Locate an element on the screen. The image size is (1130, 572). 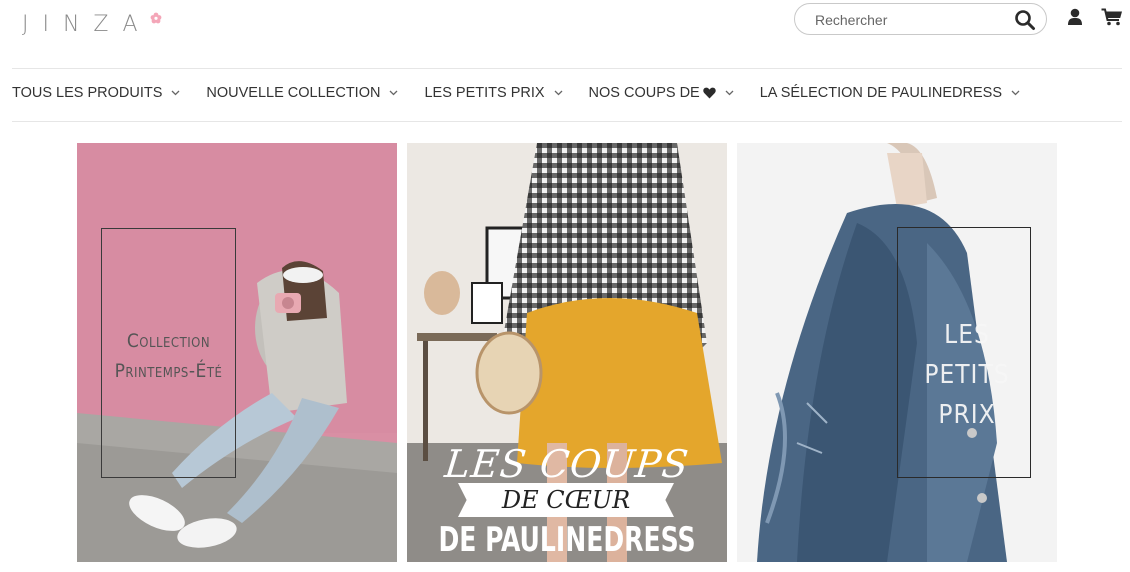
nav-item-label: NOUVELLE COLLECTION is located at coordinates (293, 93).